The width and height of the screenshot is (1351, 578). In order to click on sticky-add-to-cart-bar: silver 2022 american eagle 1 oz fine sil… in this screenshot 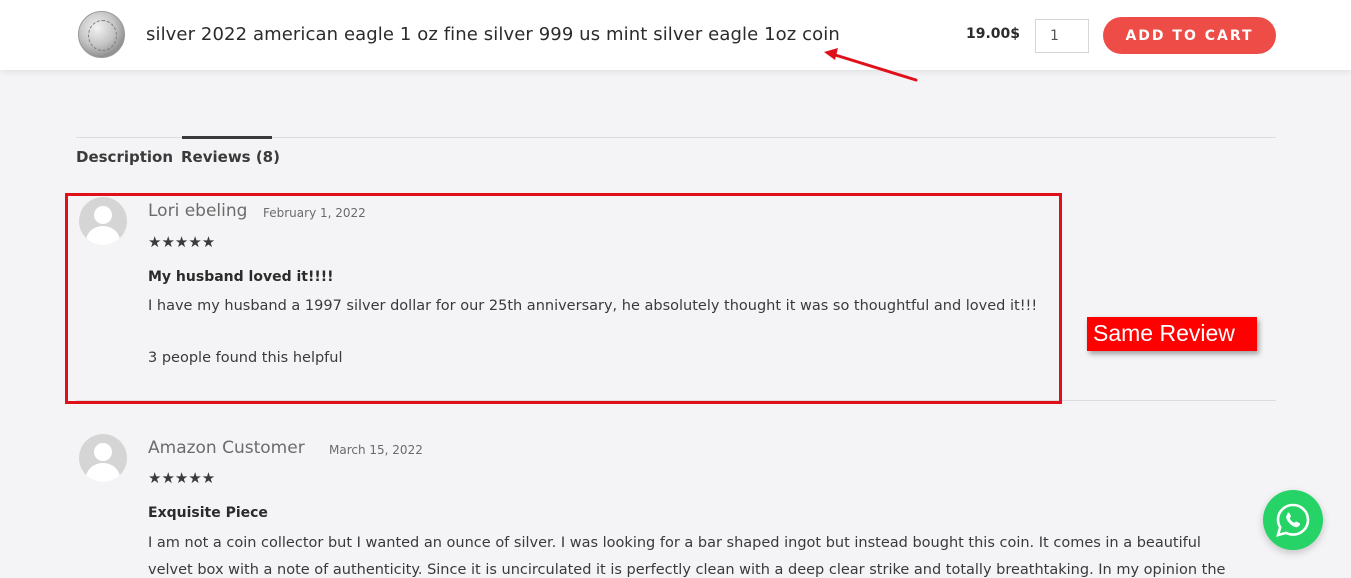, I will do `click(675, 35)`.